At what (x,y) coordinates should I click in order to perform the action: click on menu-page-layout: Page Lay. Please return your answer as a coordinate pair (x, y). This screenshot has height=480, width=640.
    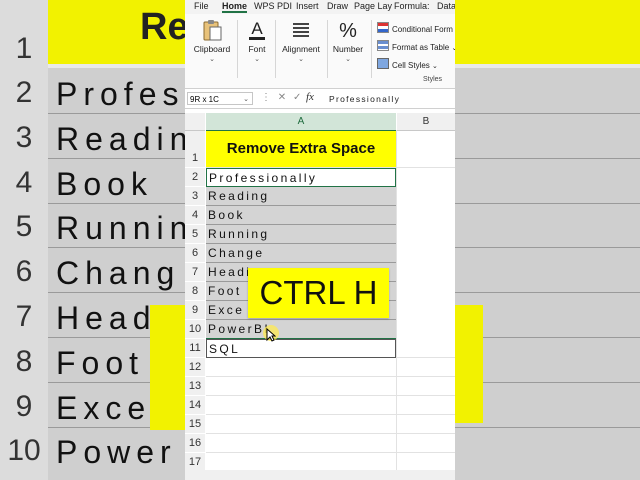
    Looking at the image, I should click on (373, 6).